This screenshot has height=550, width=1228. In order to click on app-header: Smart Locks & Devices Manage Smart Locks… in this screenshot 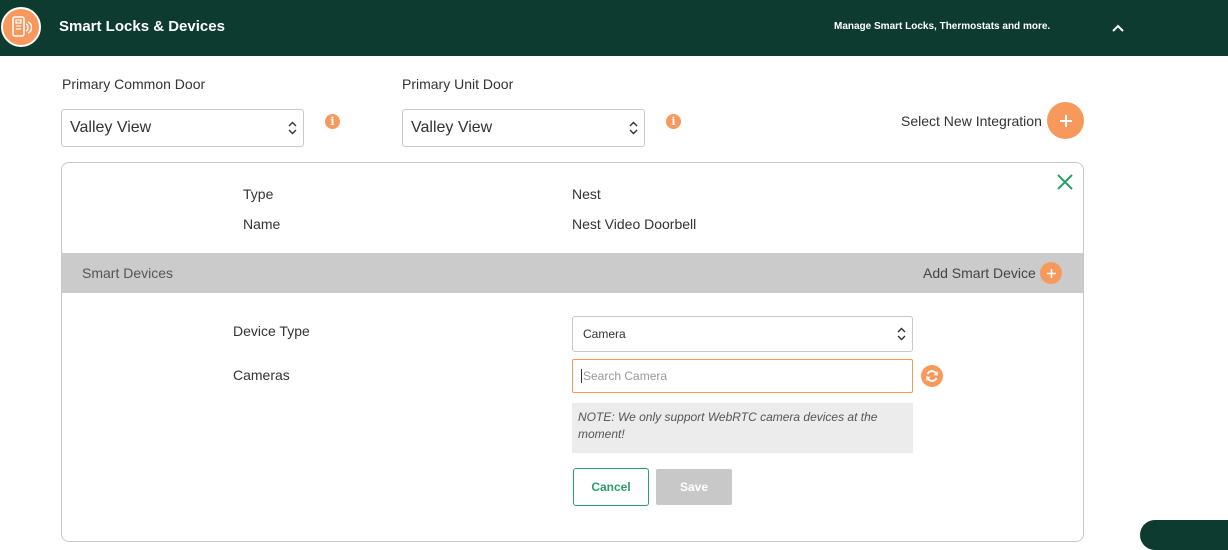, I will do `click(614, 28)`.